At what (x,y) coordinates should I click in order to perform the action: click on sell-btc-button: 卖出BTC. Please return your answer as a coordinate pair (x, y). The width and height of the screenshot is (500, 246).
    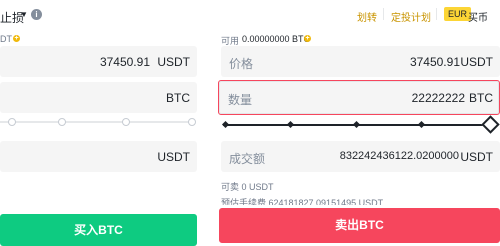
    Looking at the image, I should click on (359, 225).